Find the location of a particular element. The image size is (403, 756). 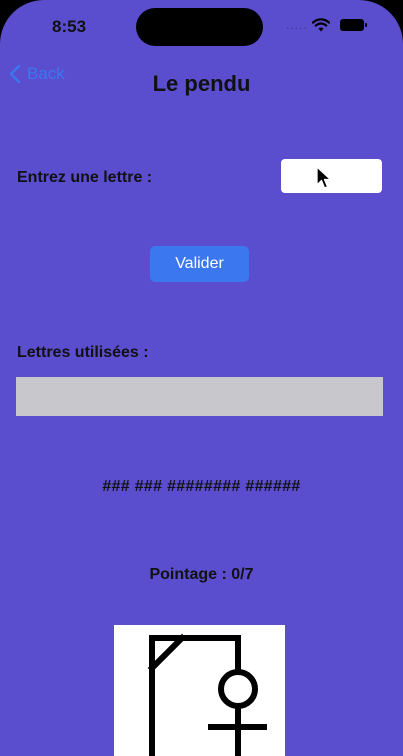

dynamic-island is located at coordinates (199, 27).